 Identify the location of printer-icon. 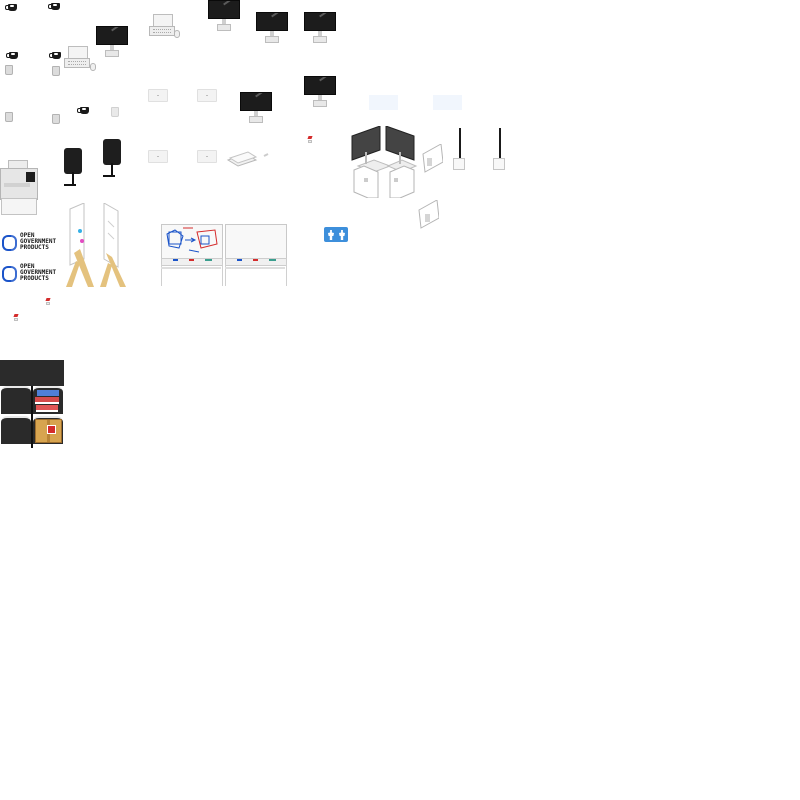
(19, 187).